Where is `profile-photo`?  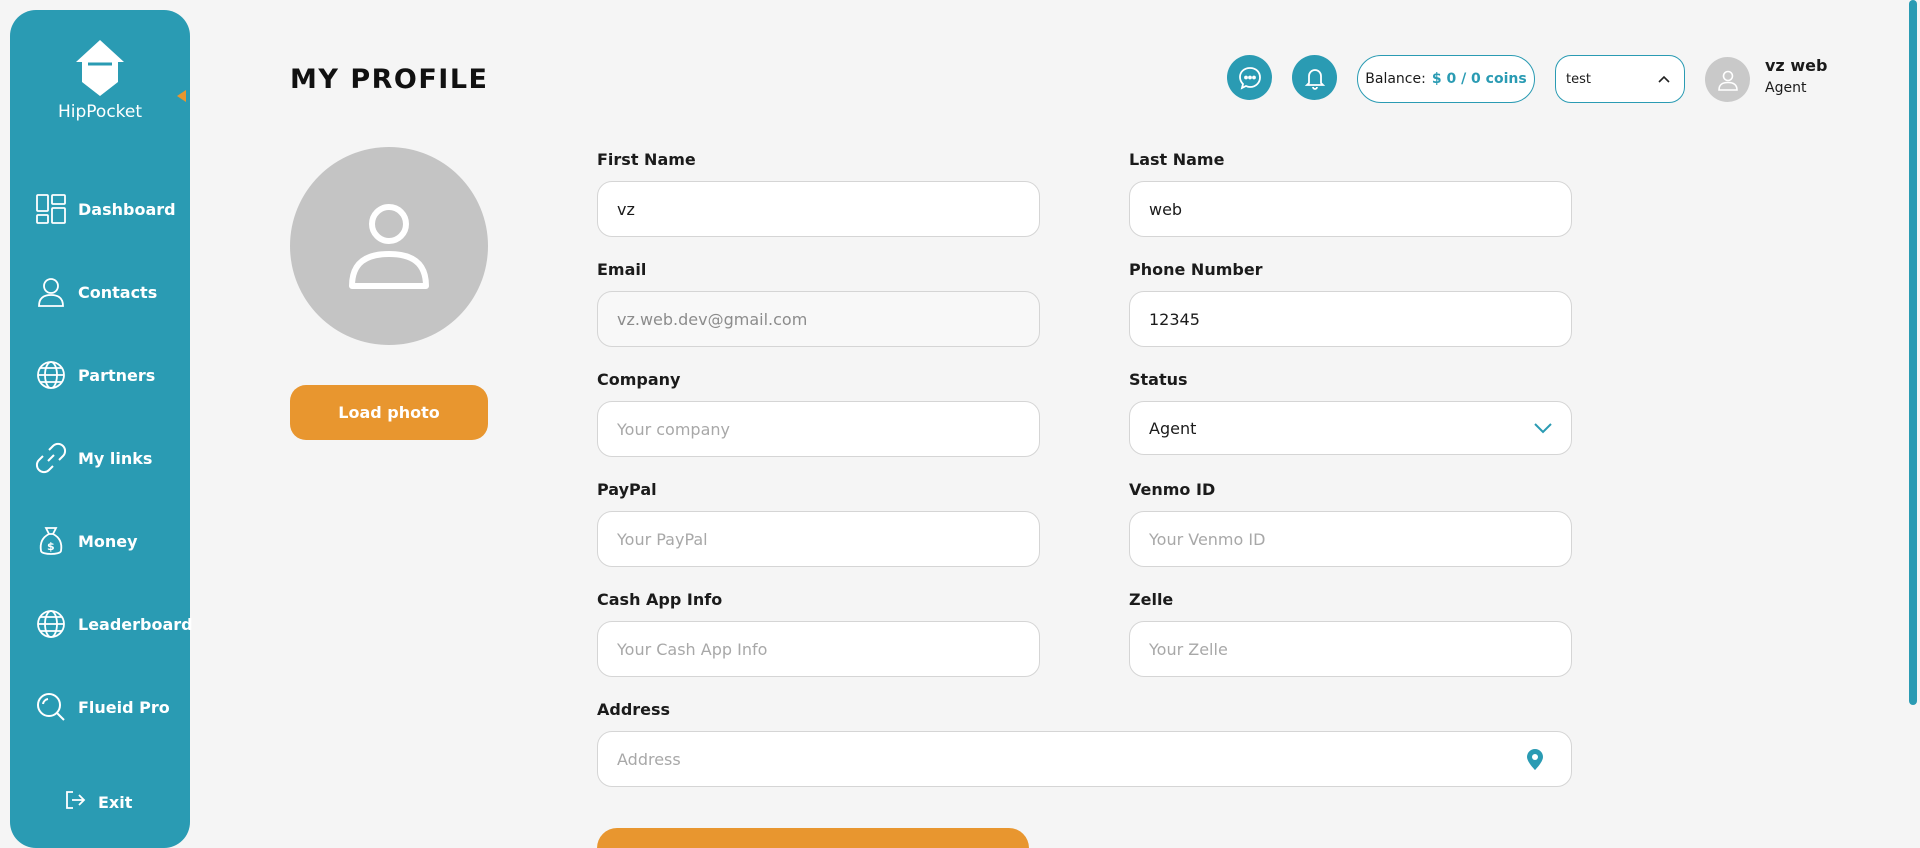 profile-photo is located at coordinates (389, 246).